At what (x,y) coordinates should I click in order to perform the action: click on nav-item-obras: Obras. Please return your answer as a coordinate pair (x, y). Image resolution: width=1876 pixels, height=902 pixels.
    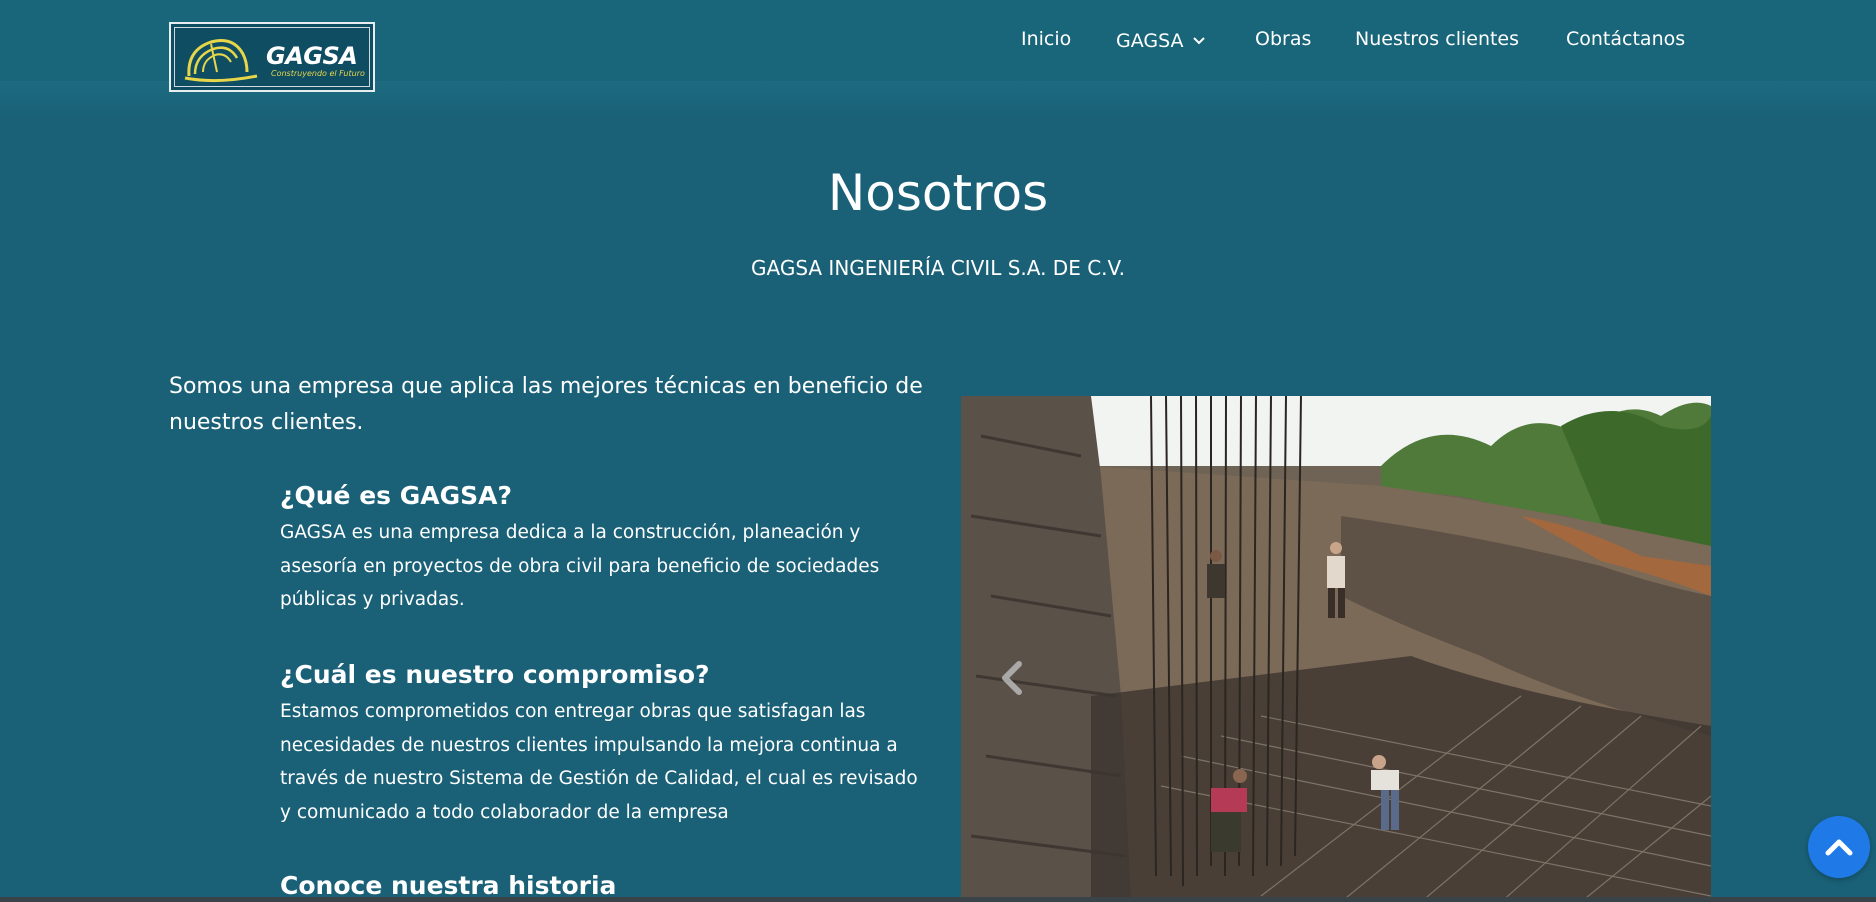
    Looking at the image, I should click on (1283, 39).